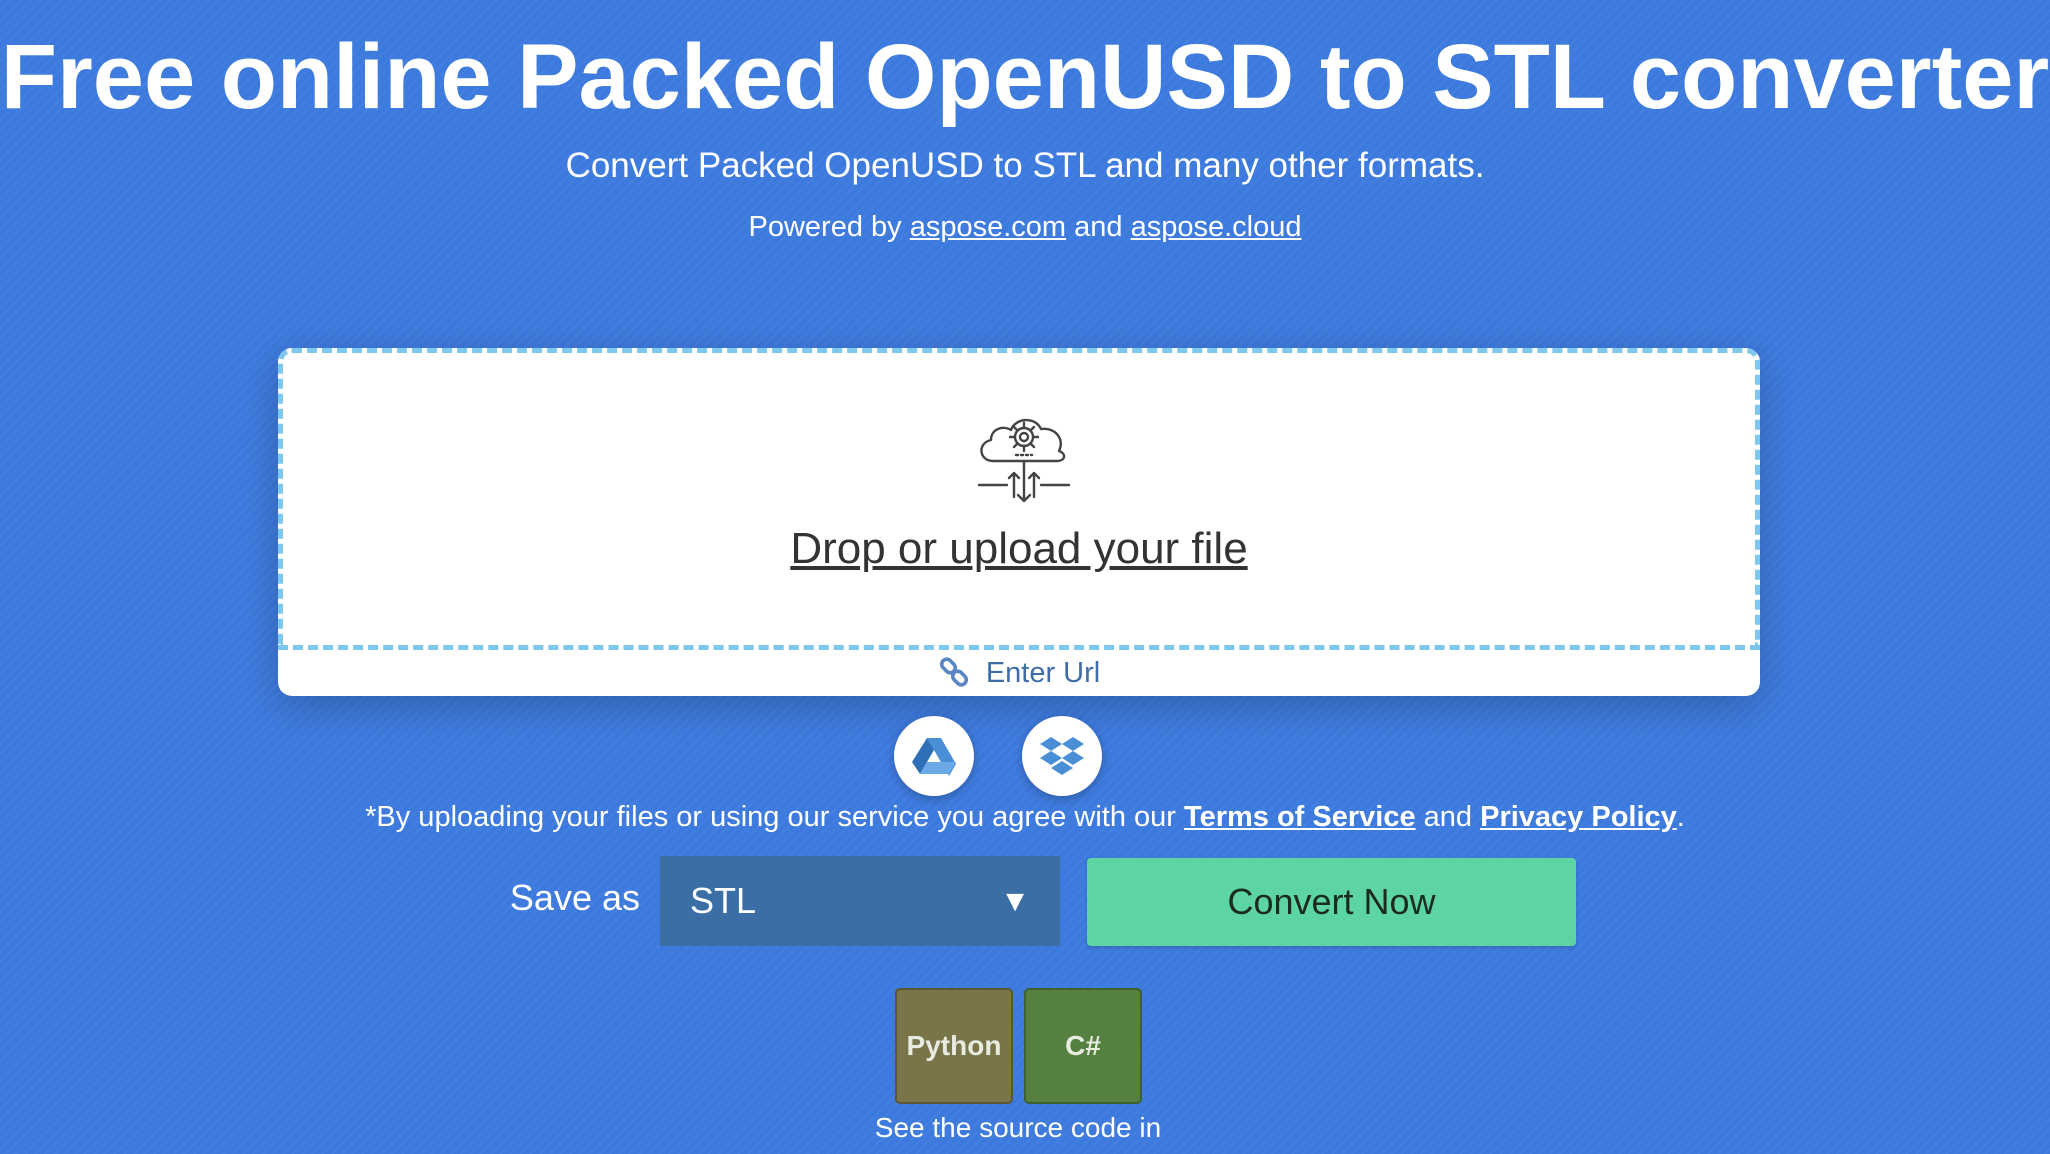 This screenshot has width=2050, height=1154. I want to click on enter-url-button: Enter Url, so click(1019, 673).